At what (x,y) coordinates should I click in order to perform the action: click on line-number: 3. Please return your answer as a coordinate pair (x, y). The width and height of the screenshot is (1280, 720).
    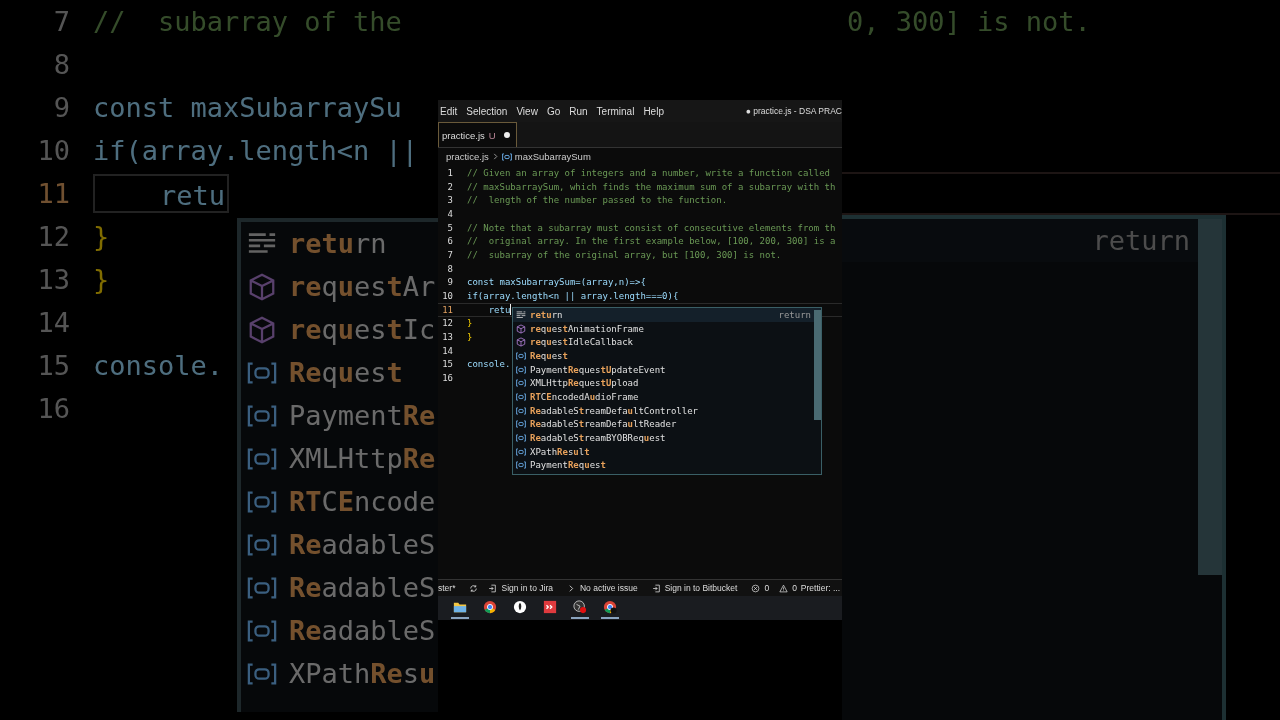
    Looking at the image, I should click on (449, 200).